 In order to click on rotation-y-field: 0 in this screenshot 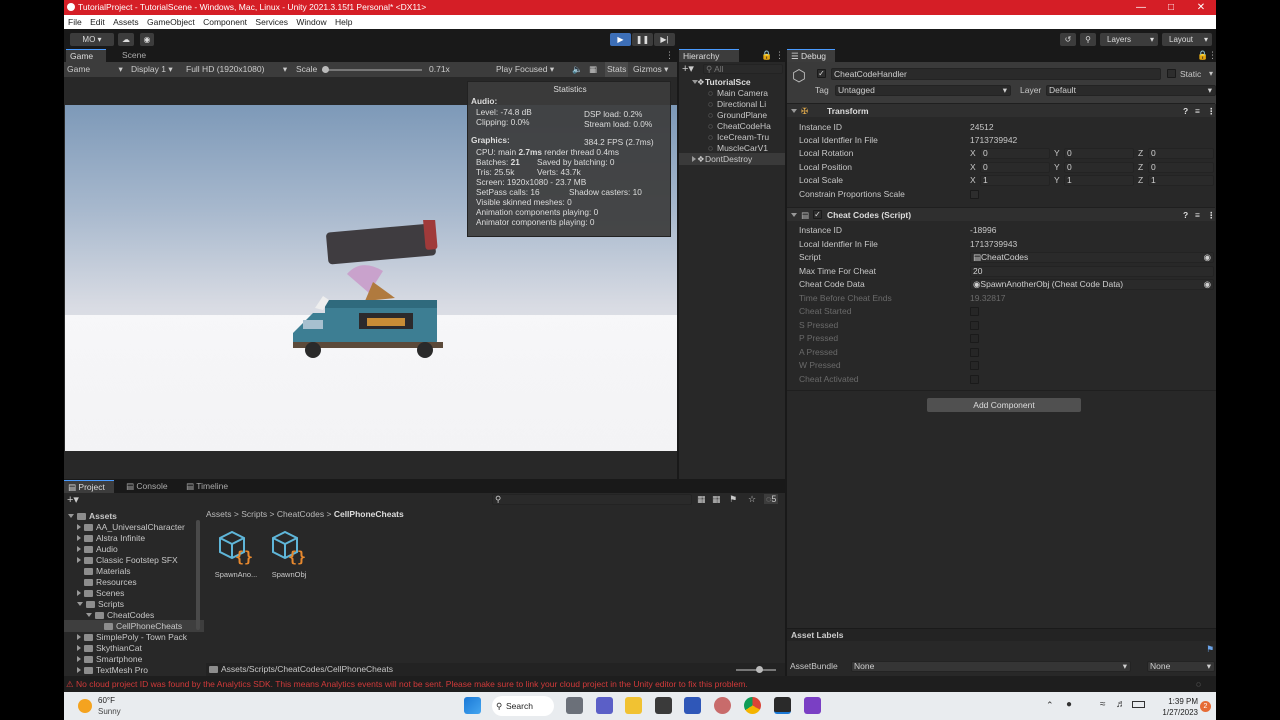, I will do `click(1099, 153)`.